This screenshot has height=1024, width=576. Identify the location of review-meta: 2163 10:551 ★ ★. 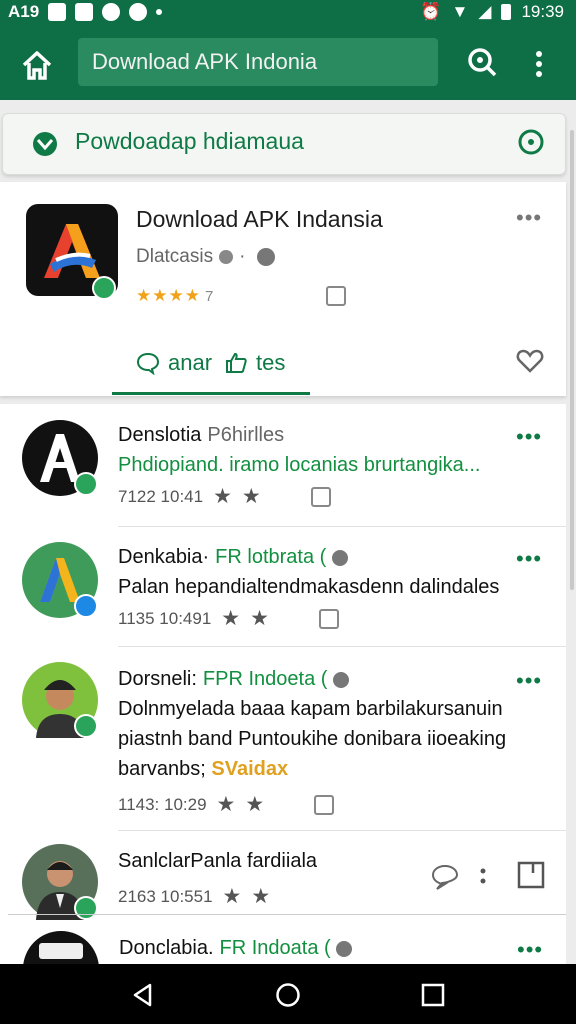
(194, 896).